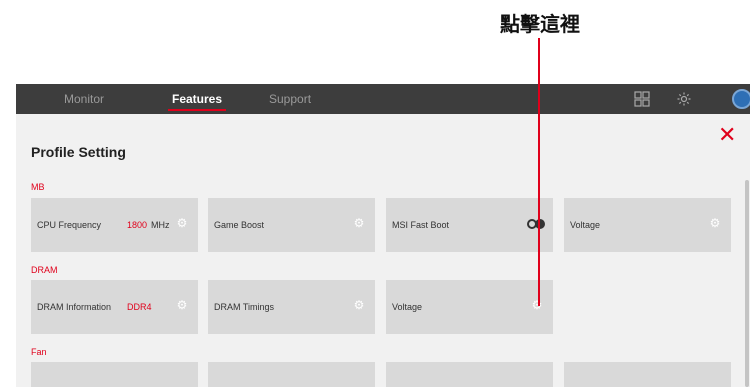 Image resolution: width=750 pixels, height=387 pixels. What do you see at coordinates (647, 225) in the screenshot?
I see `card-voltage-mb: Voltage ⚙` at bounding box center [647, 225].